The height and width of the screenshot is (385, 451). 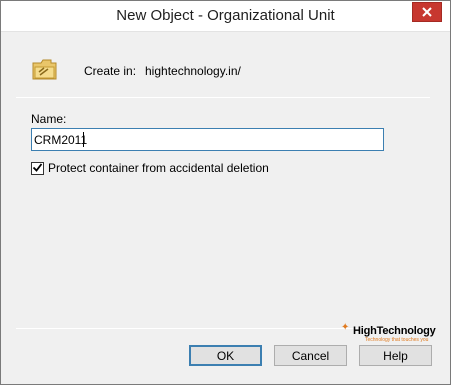 What do you see at coordinates (394, 331) in the screenshot?
I see `logo-brand: HighTechnology` at bounding box center [394, 331].